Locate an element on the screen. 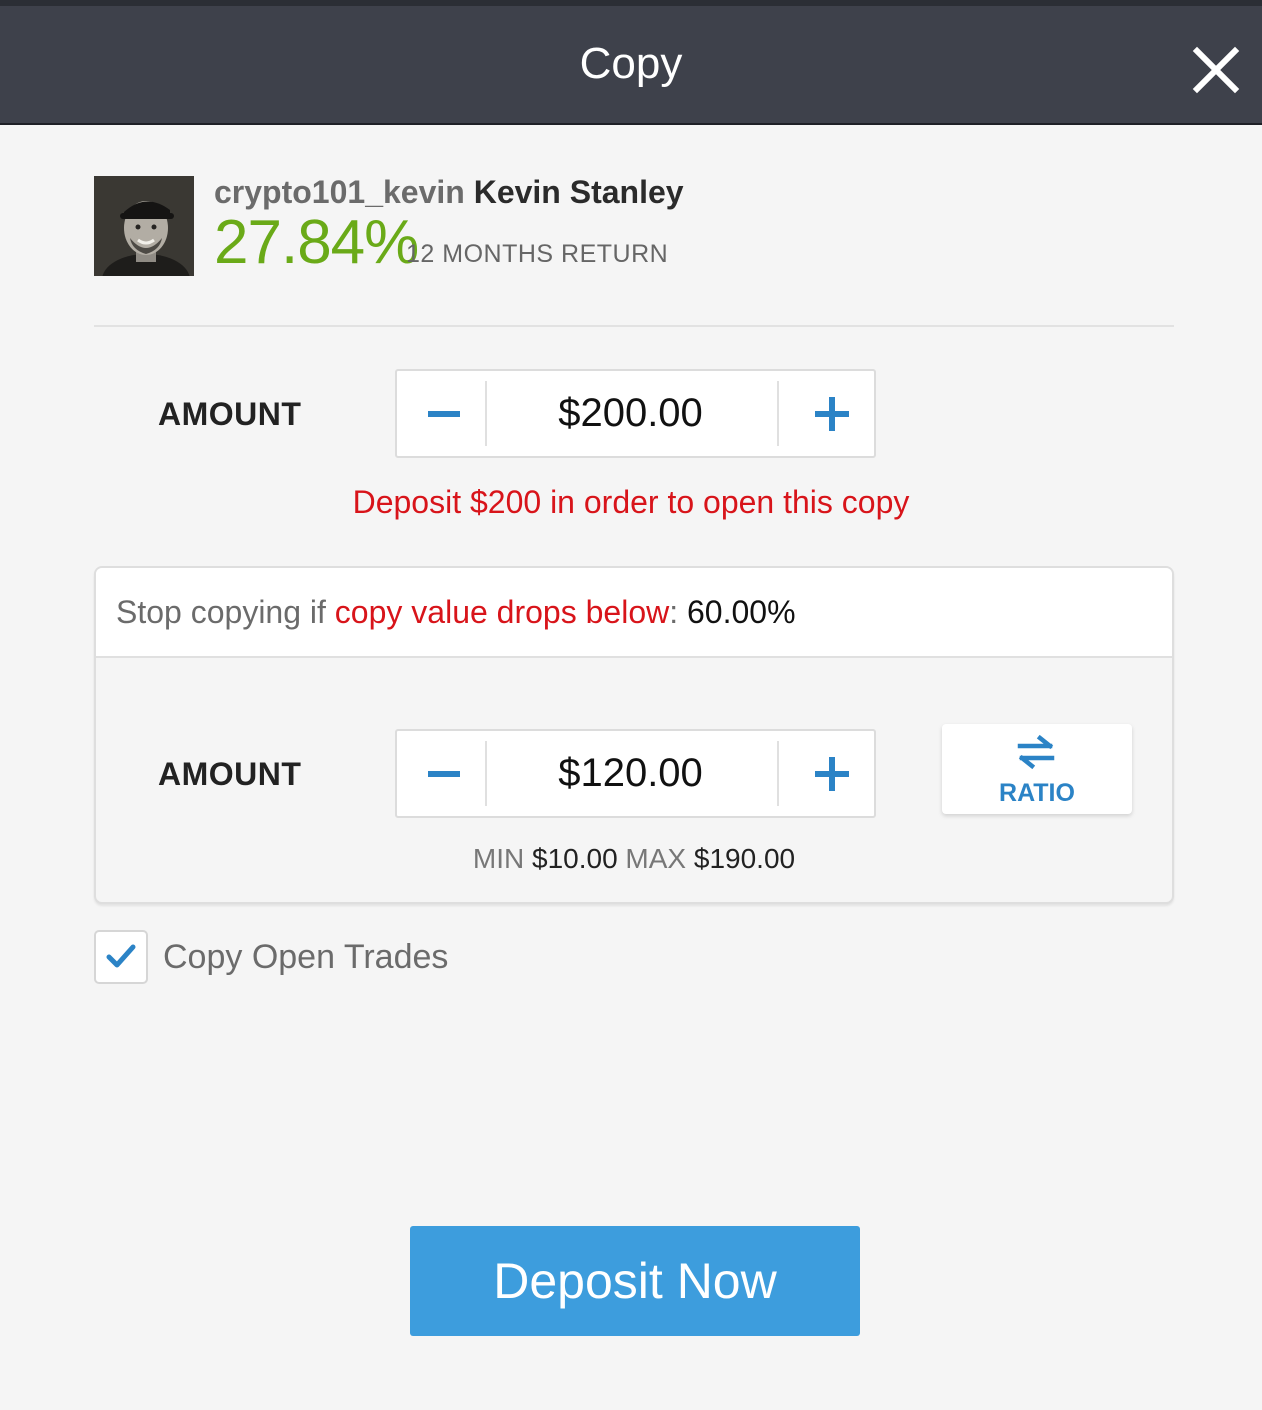  trader-avatar is located at coordinates (144, 226).